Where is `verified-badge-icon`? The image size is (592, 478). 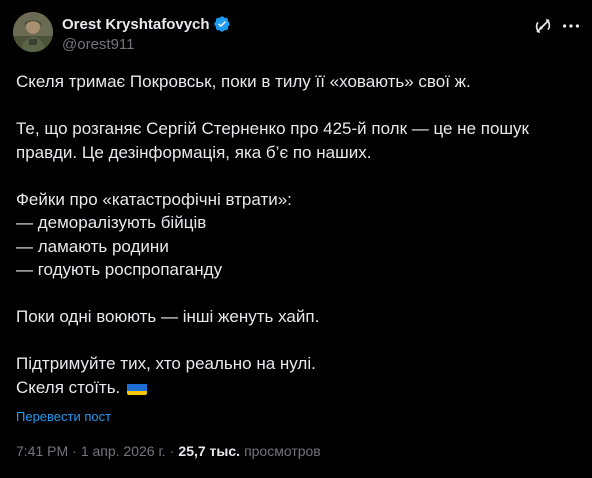
verified-badge-icon is located at coordinates (222, 24).